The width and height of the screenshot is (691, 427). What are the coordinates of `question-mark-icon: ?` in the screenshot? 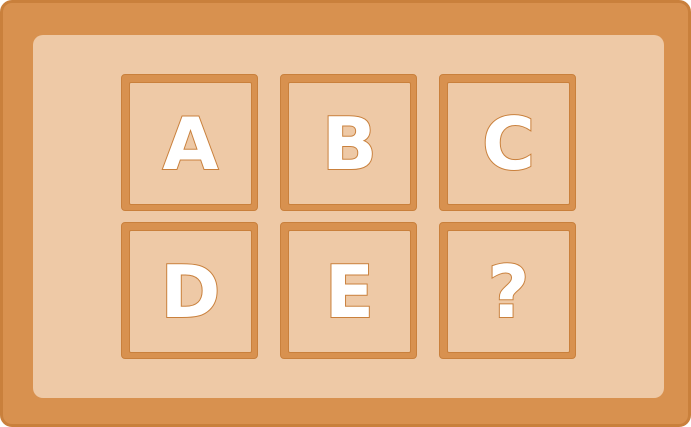 It's located at (509, 291).